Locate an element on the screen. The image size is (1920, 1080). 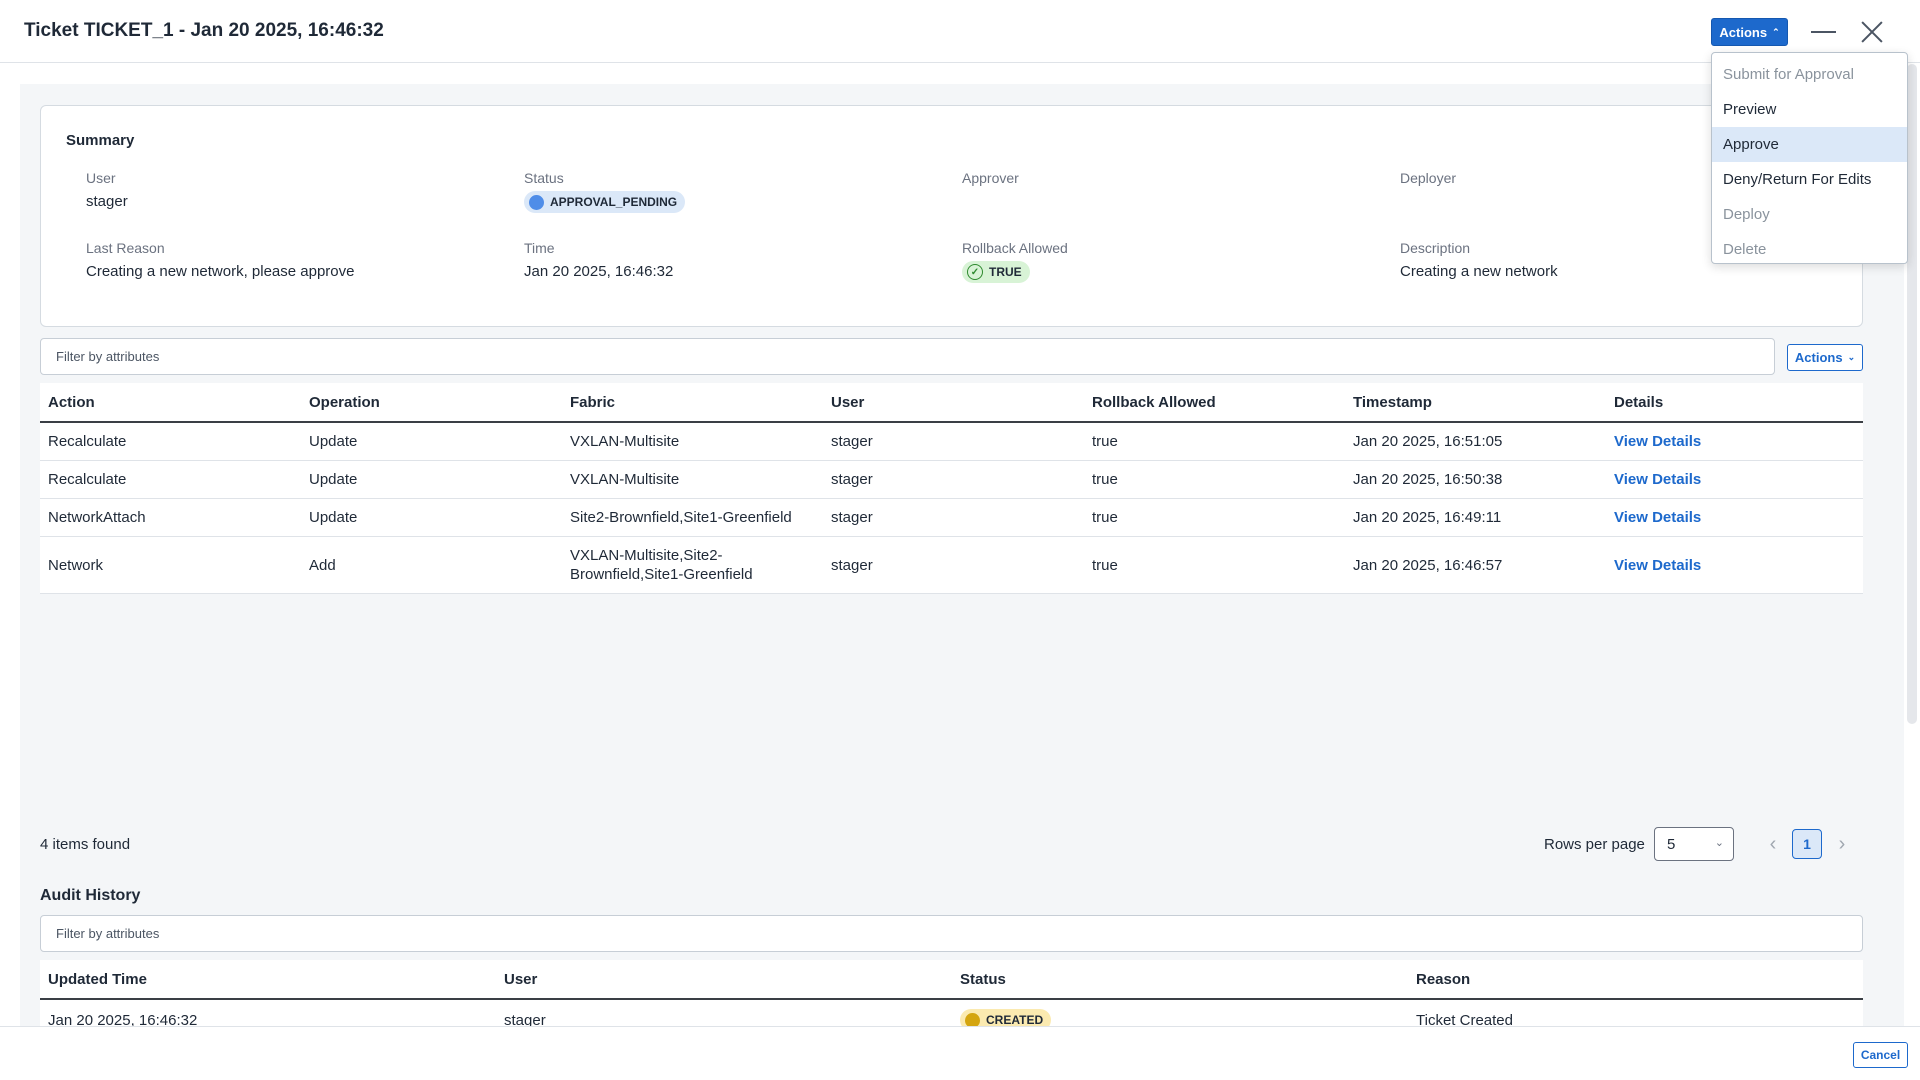
col-audit-user: User is located at coordinates (520, 979).